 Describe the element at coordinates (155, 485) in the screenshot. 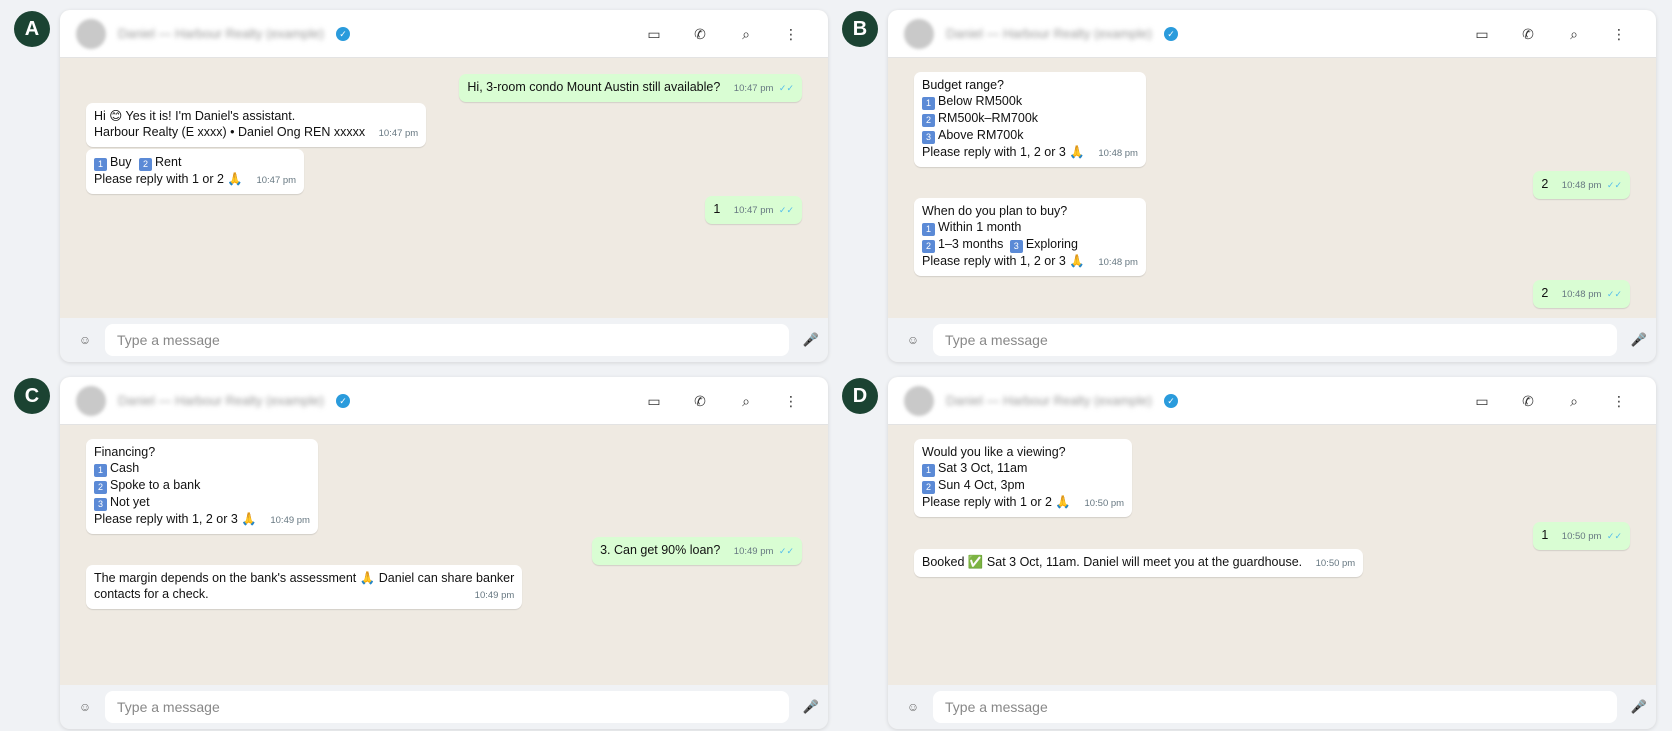

I see `option-text: Spoke to a bank` at that location.